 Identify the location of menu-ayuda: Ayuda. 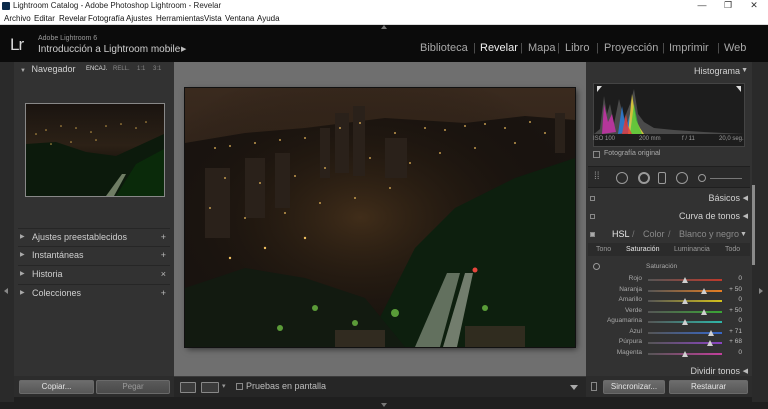
(268, 18).